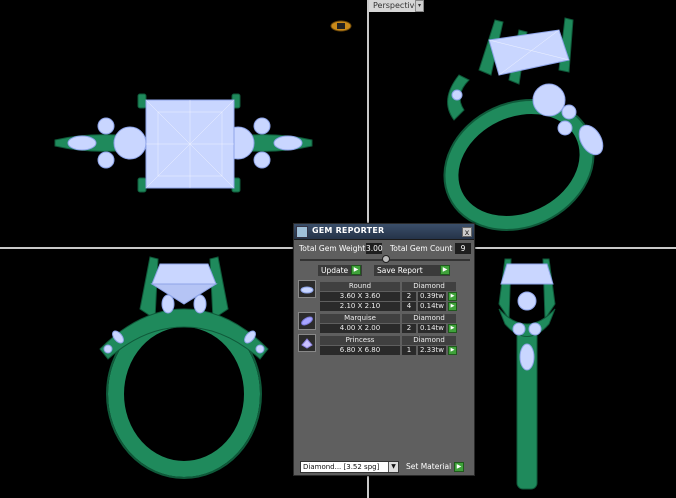 Image resolution: width=676 pixels, height=498 pixels. What do you see at coordinates (459, 467) in the screenshot?
I see `set-material-go-icon: ▶` at bounding box center [459, 467].